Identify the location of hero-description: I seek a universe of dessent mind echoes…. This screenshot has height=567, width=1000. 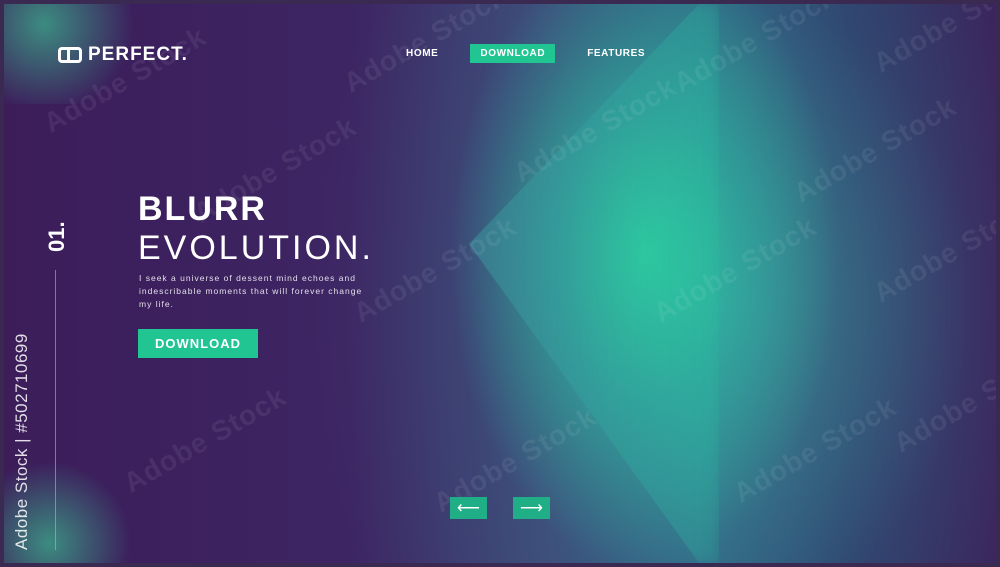
(251, 291).